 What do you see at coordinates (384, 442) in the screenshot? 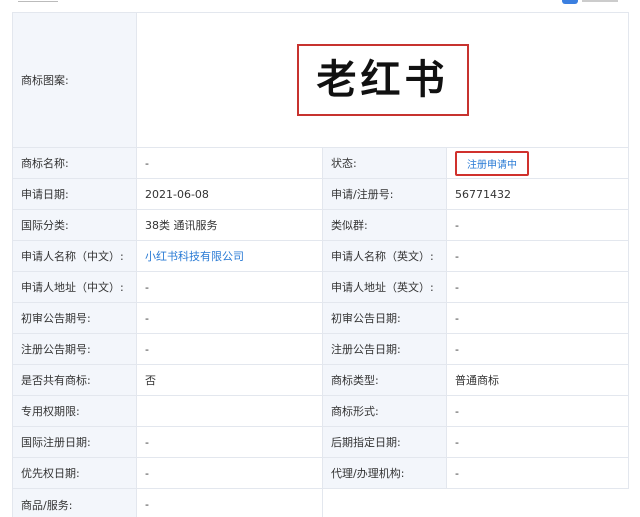
I see `field-label: 后期指定日期:` at bounding box center [384, 442].